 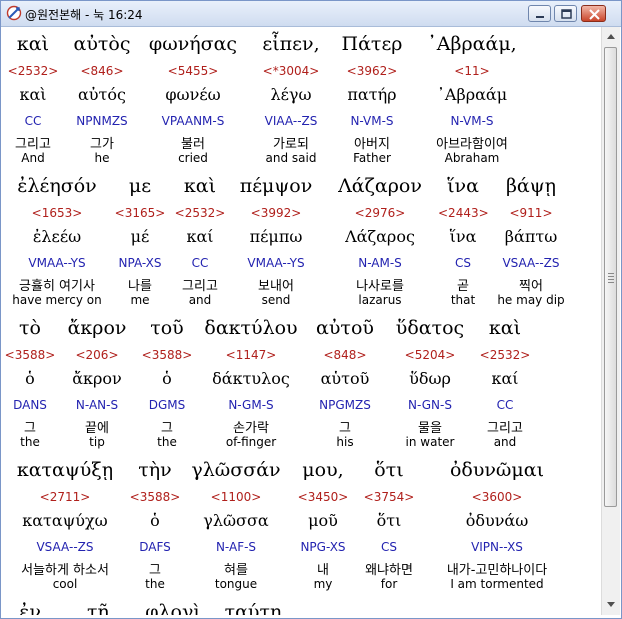 What do you see at coordinates (251, 328) in the screenshot?
I see `greek-word: δακτύλου` at bounding box center [251, 328].